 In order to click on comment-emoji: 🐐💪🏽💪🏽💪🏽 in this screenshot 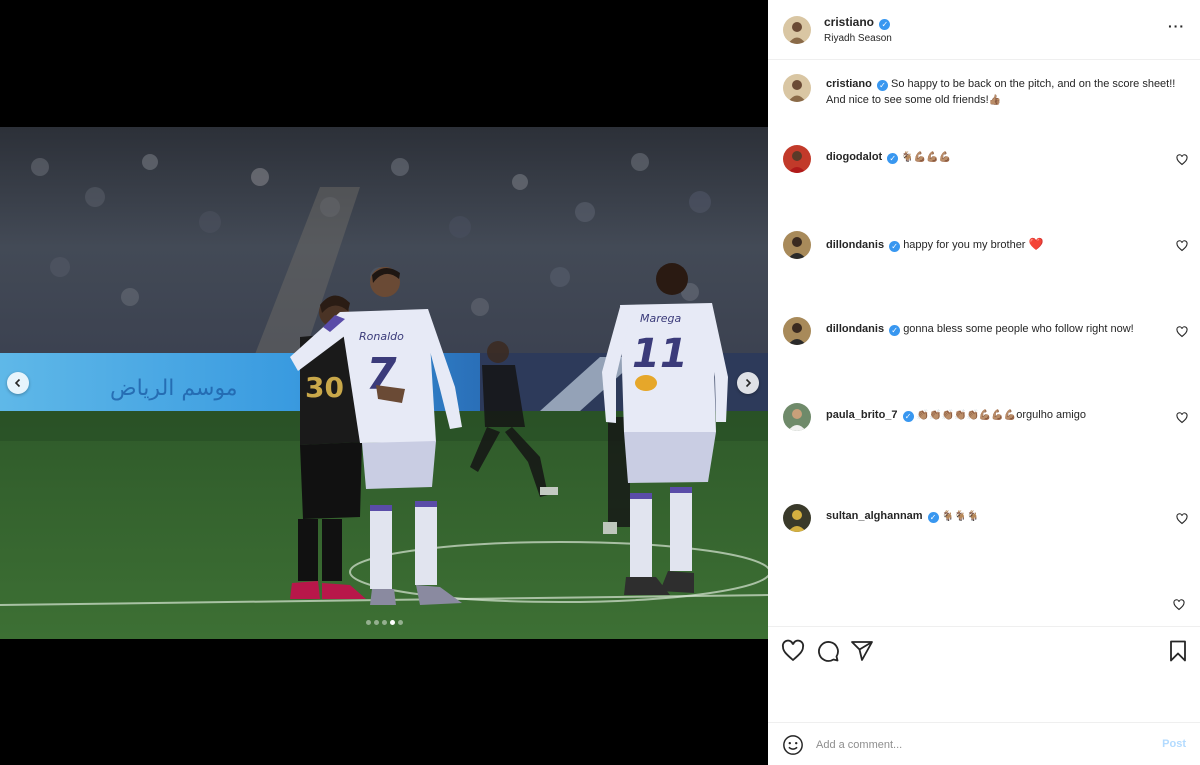, I will do `click(926, 157)`.